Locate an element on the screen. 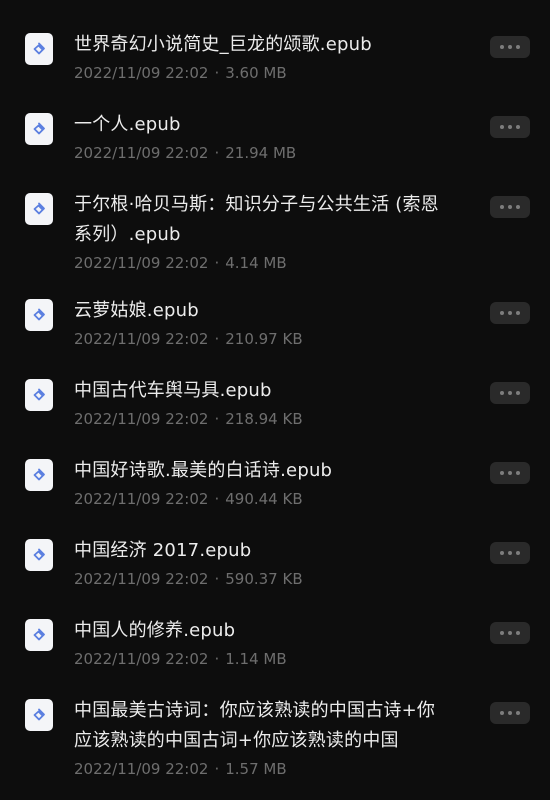 This screenshot has width=550, height=800. file-meta: 2022/11/09 22:02 · 1.57 MB is located at coordinates (262, 769).